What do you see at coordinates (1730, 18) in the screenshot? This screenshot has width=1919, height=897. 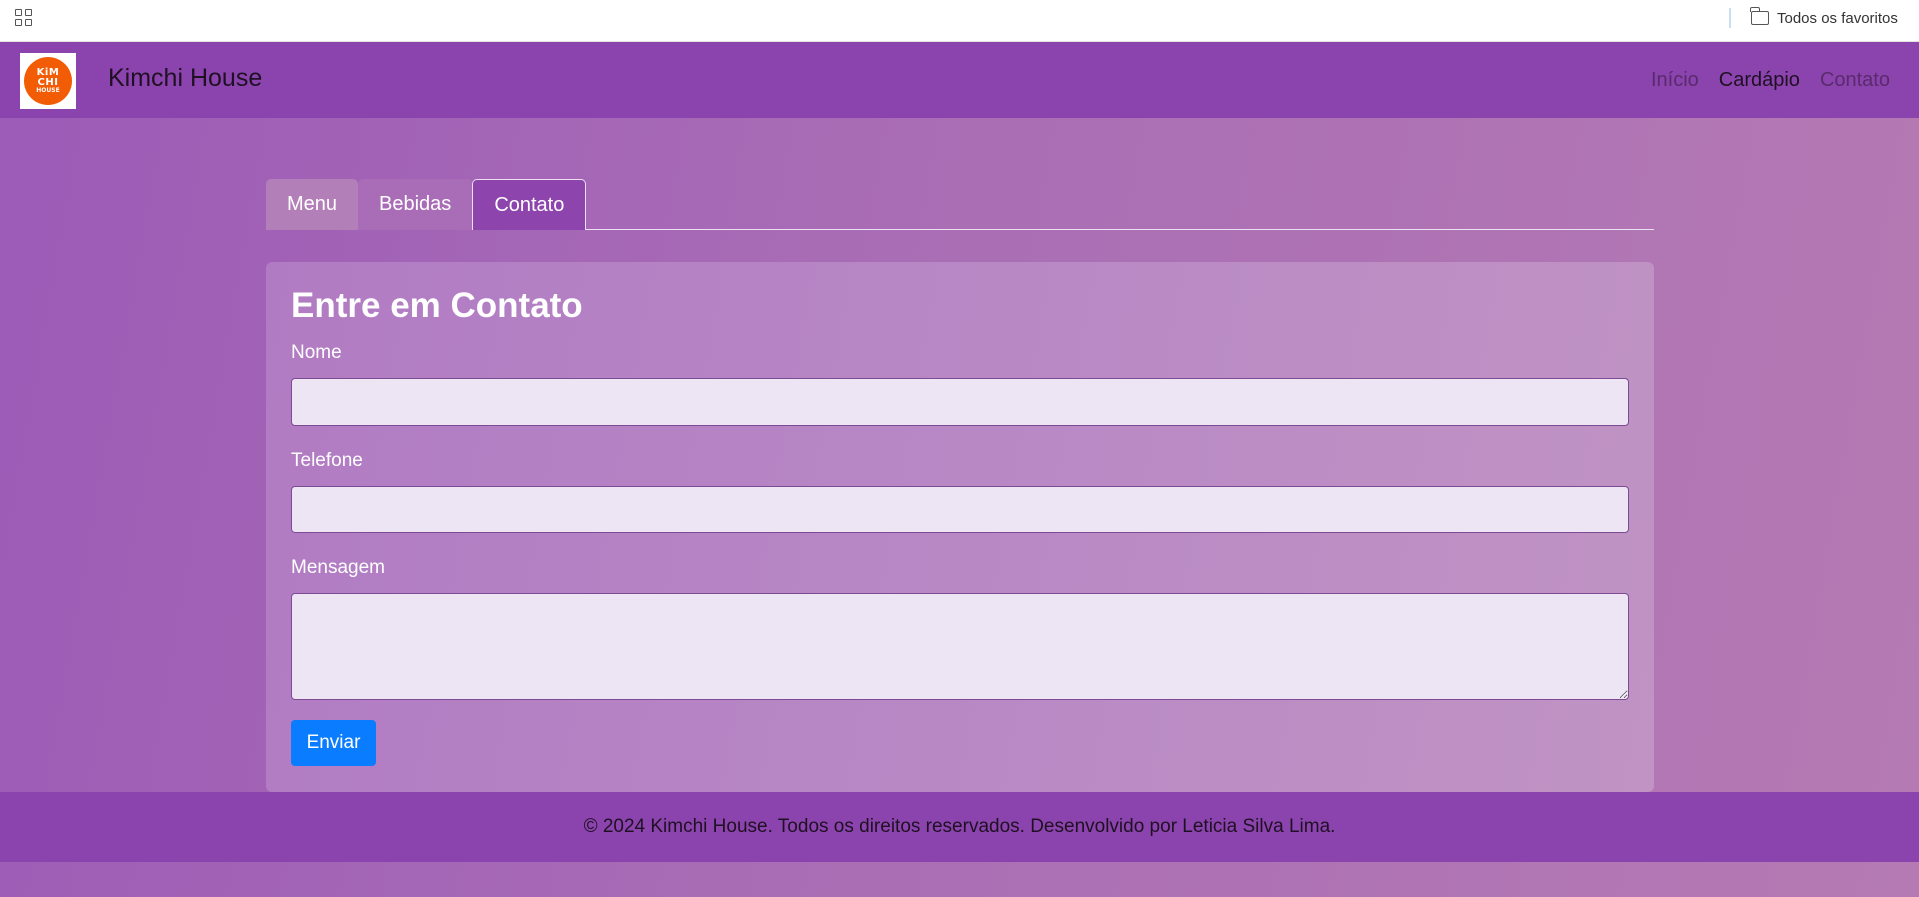 I see `bookmarks-divider` at bounding box center [1730, 18].